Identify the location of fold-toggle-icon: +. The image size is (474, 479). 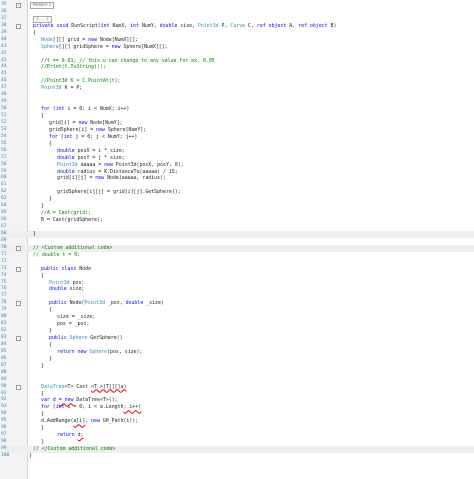
(18, 5).